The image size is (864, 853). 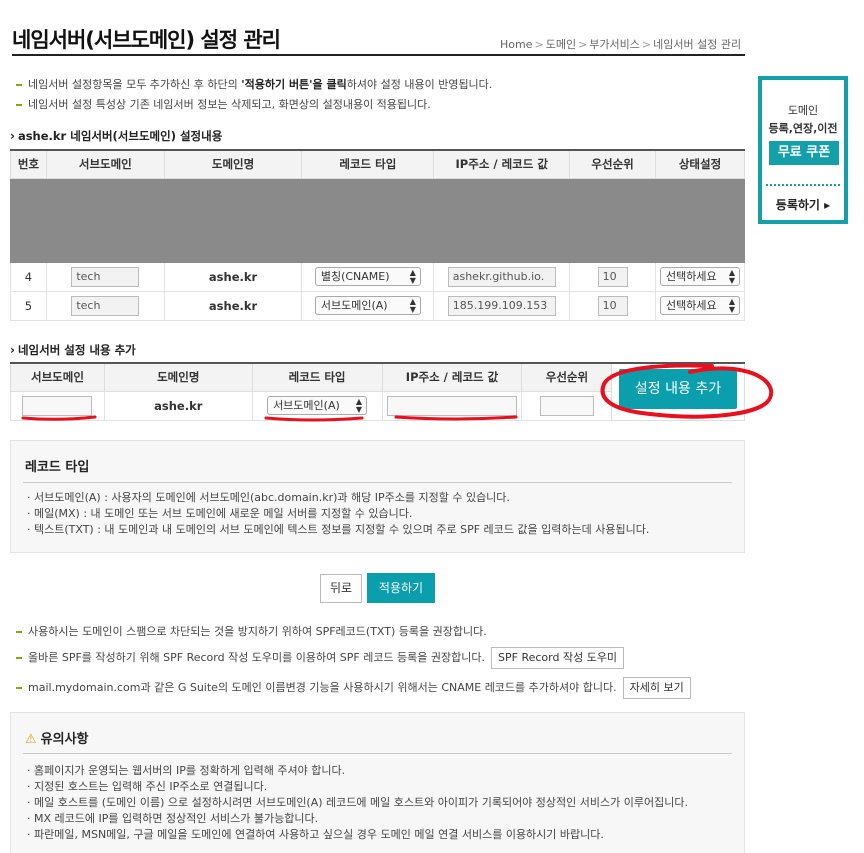 What do you see at coordinates (73, 350) in the screenshot?
I see `add-settings-heading: 네임서버 설정 내용 추가` at bounding box center [73, 350].